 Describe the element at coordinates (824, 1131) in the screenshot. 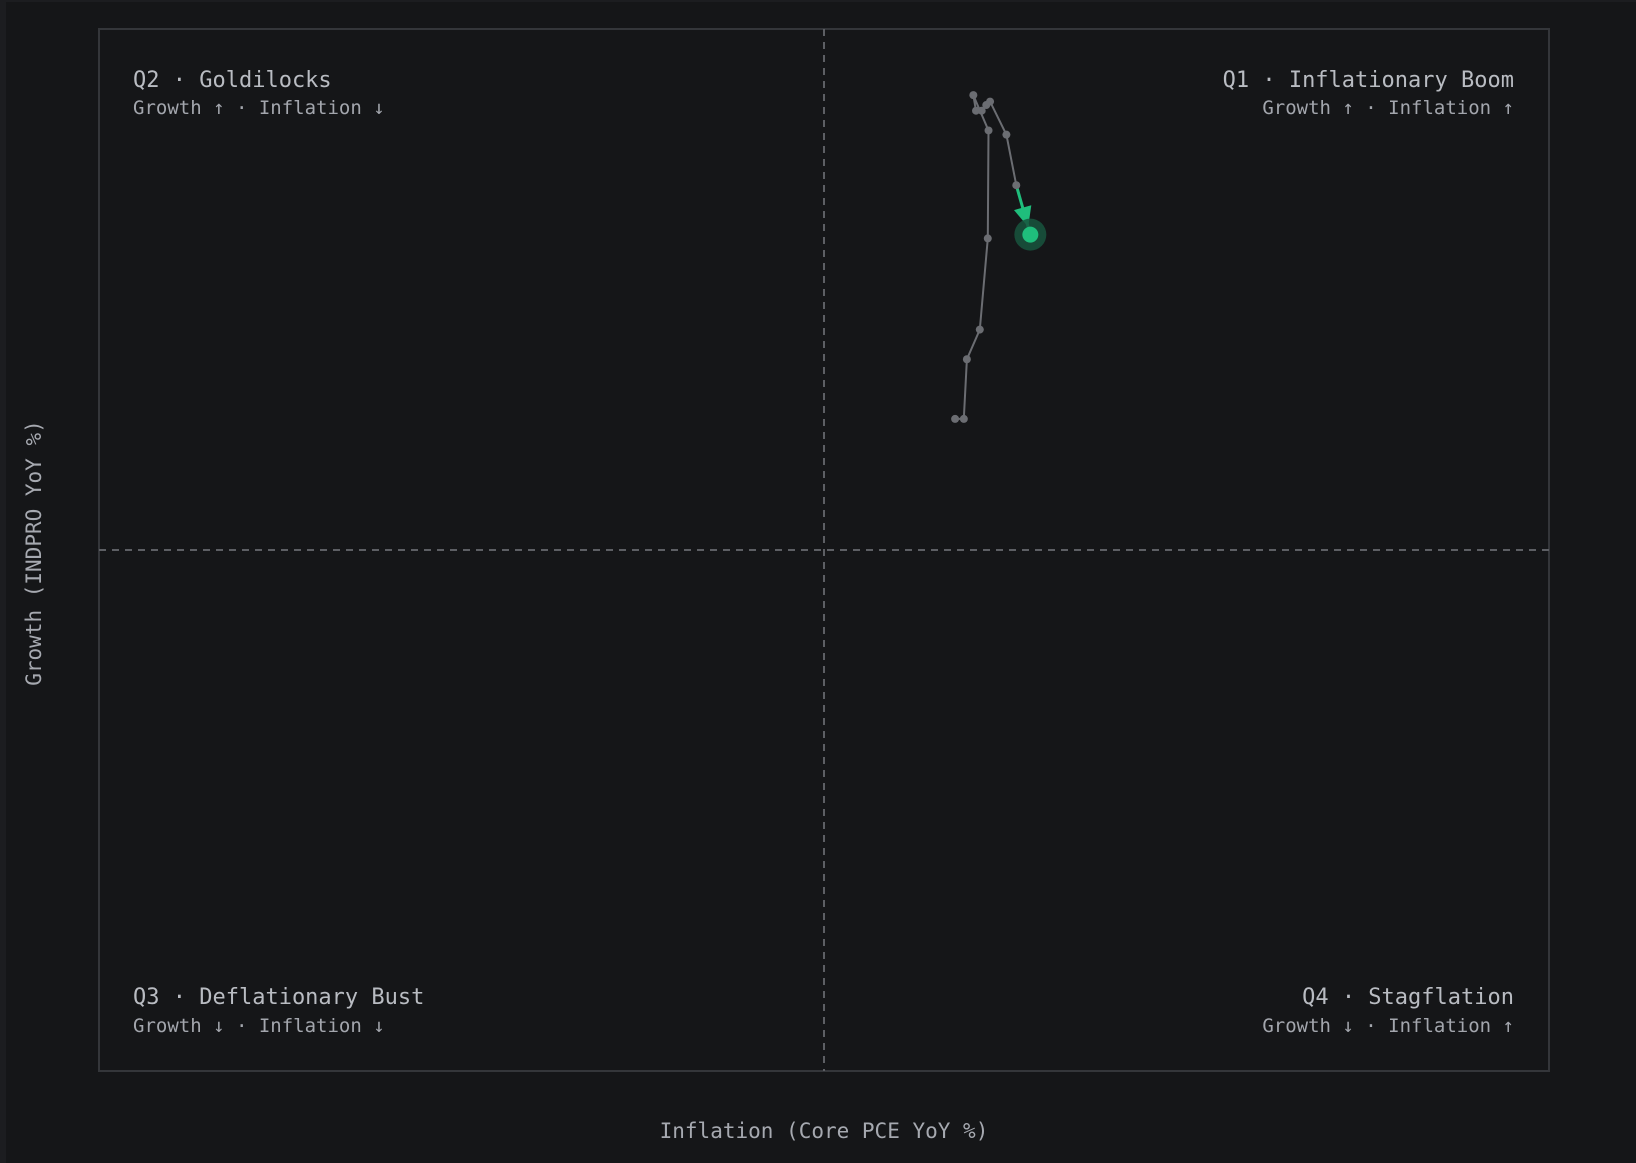

I see `x-axis-label: Inflation (Core PCE YoY %)` at that location.